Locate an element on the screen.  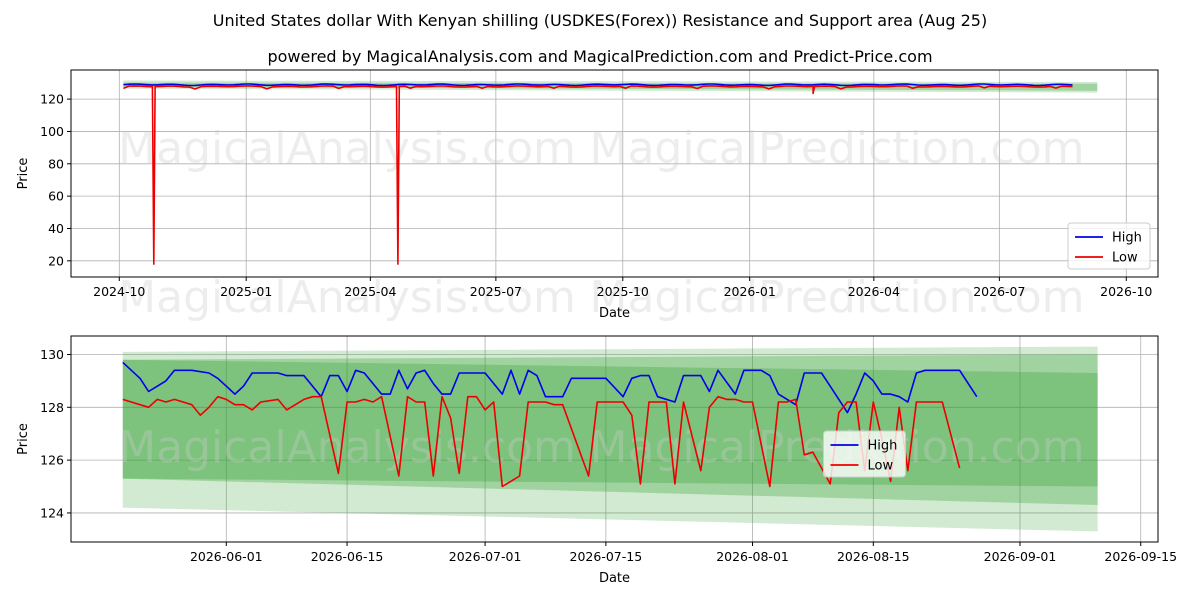
x-tick-label: 2026-09-15 is located at coordinates (1140, 556).